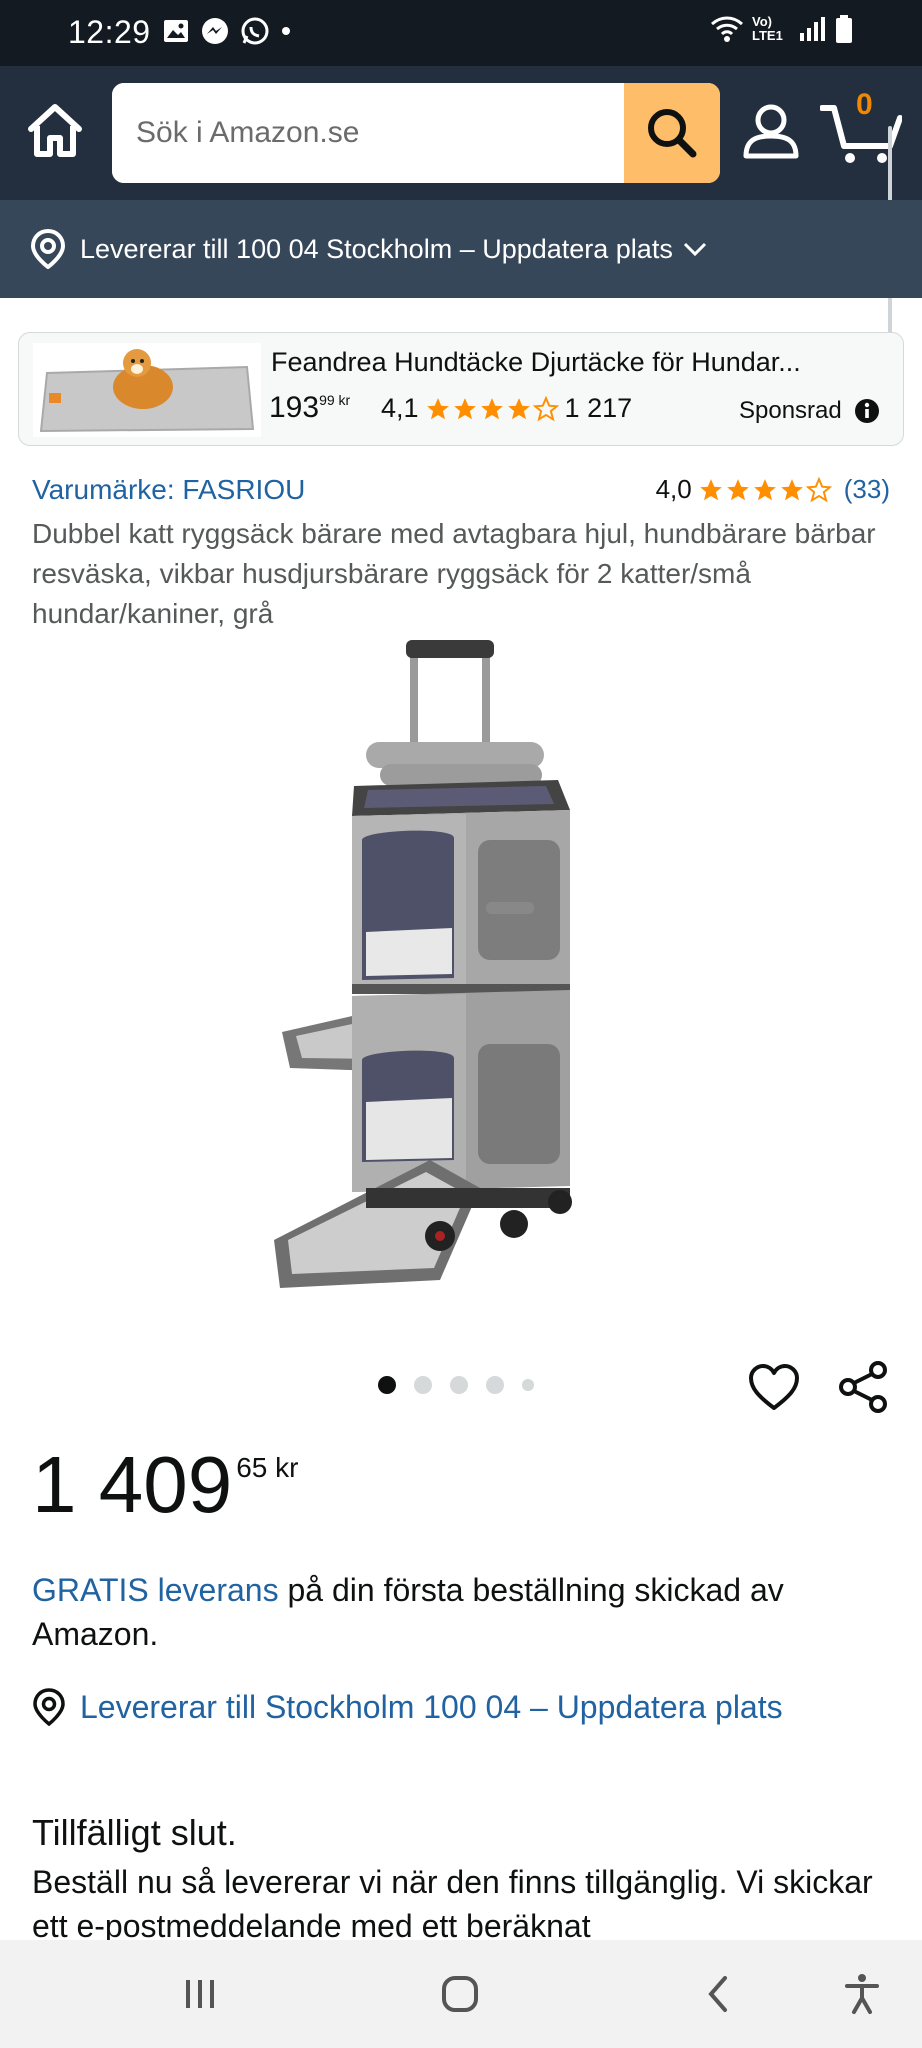 This screenshot has height=2048, width=922. I want to click on free-delivery-link: GRATIS leverans, so click(155, 1590).